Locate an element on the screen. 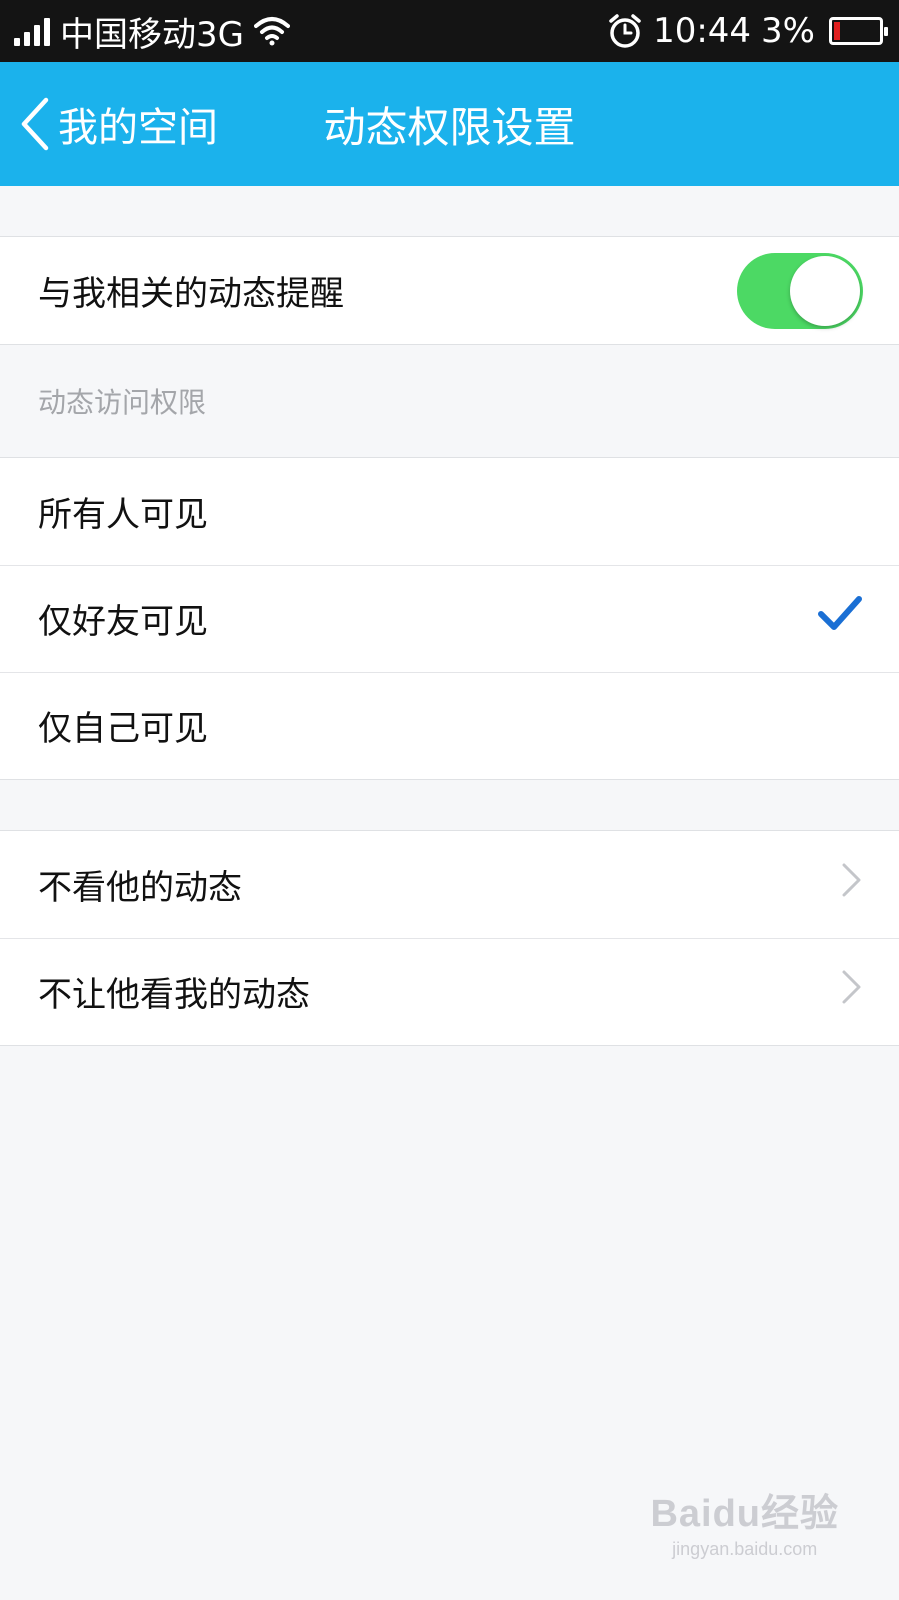  nav-bar: 我的空间 动态权限设置 is located at coordinates (449, 124).